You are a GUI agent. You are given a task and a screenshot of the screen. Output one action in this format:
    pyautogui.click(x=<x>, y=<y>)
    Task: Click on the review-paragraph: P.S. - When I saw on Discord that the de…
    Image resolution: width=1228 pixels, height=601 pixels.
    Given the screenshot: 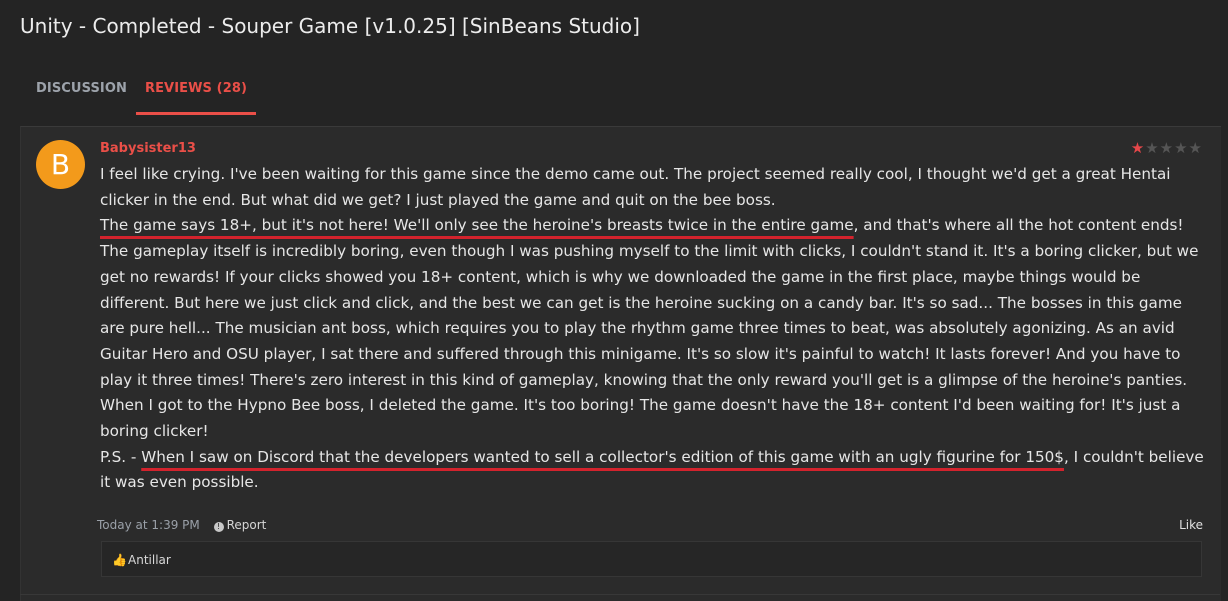 What is the action you would take?
    pyautogui.click(x=654, y=470)
    